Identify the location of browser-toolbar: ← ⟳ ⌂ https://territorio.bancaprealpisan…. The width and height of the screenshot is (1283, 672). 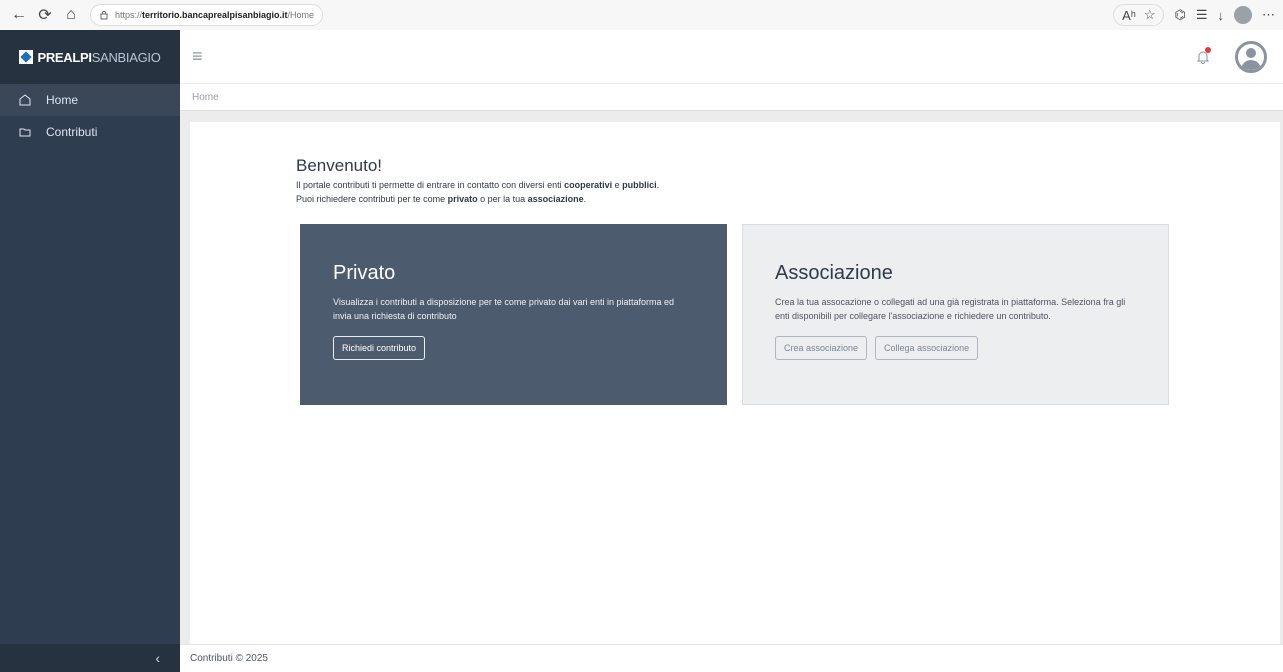
(641, 15).